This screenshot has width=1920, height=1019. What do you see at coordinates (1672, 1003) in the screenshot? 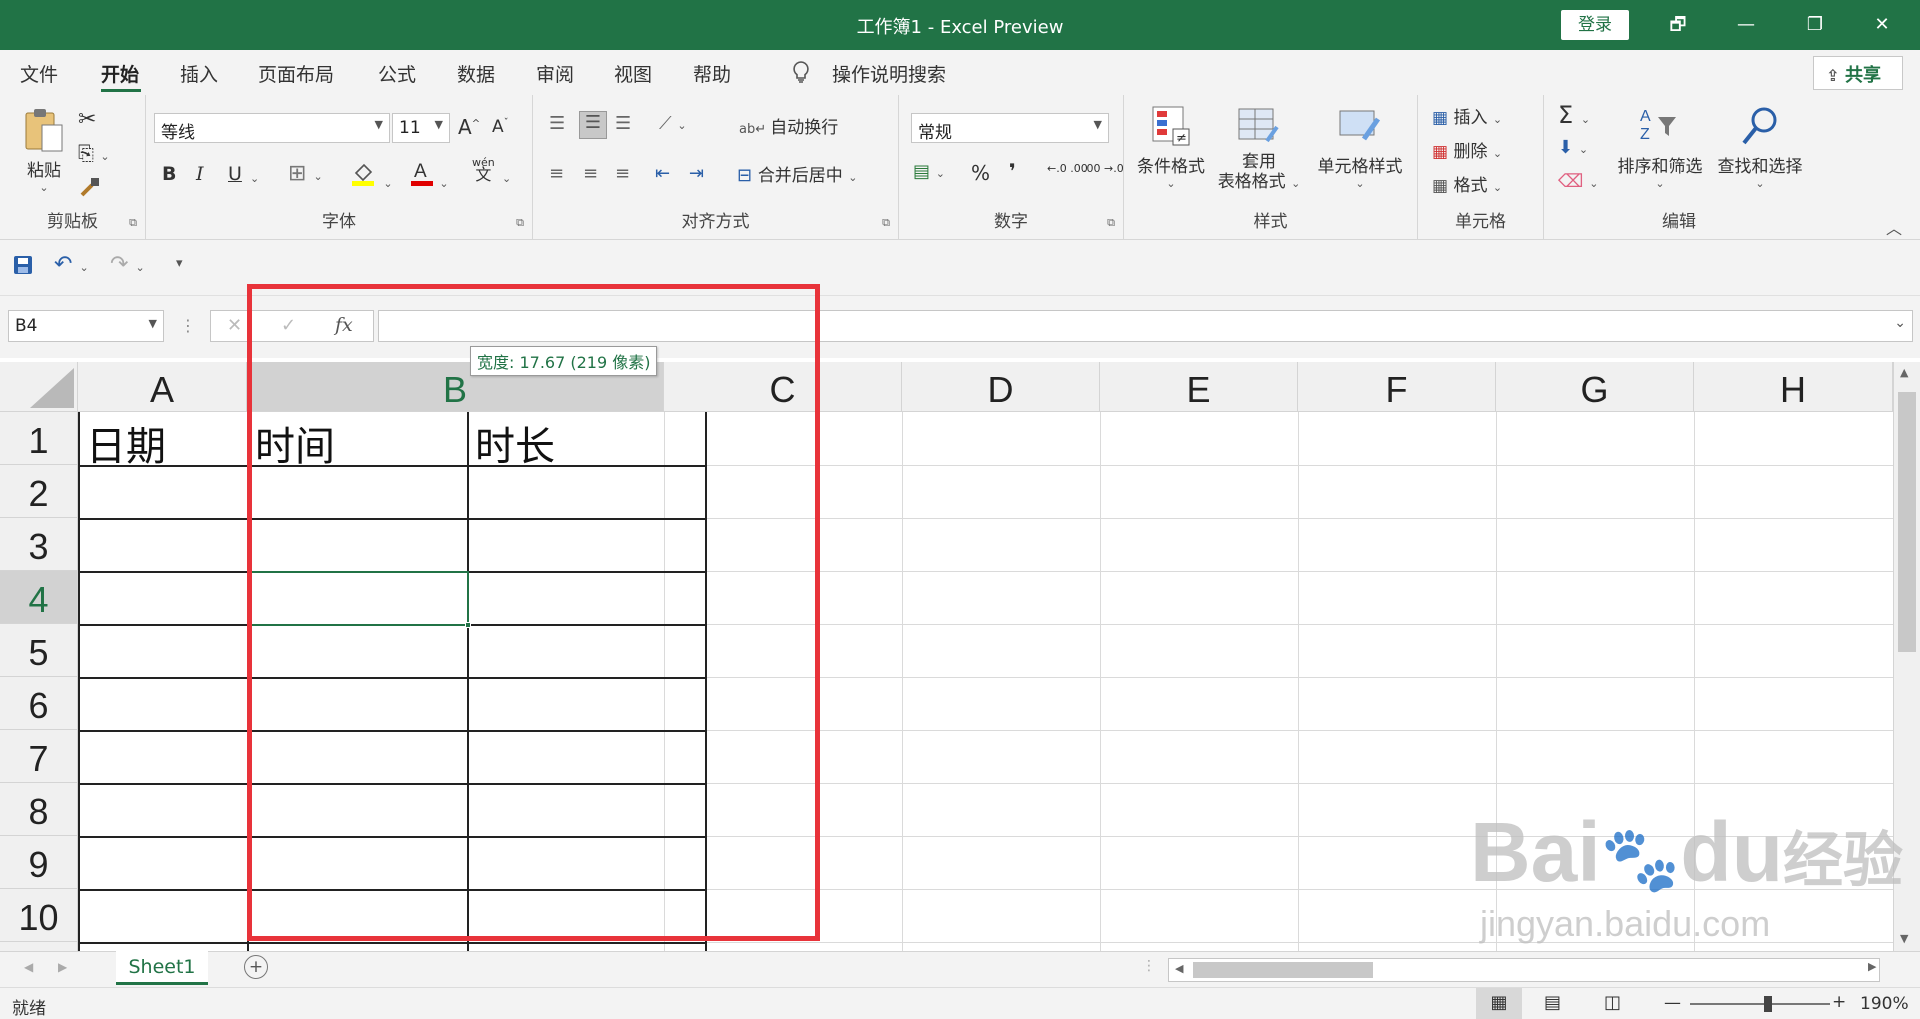
I see `zoom-out-button: —` at bounding box center [1672, 1003].